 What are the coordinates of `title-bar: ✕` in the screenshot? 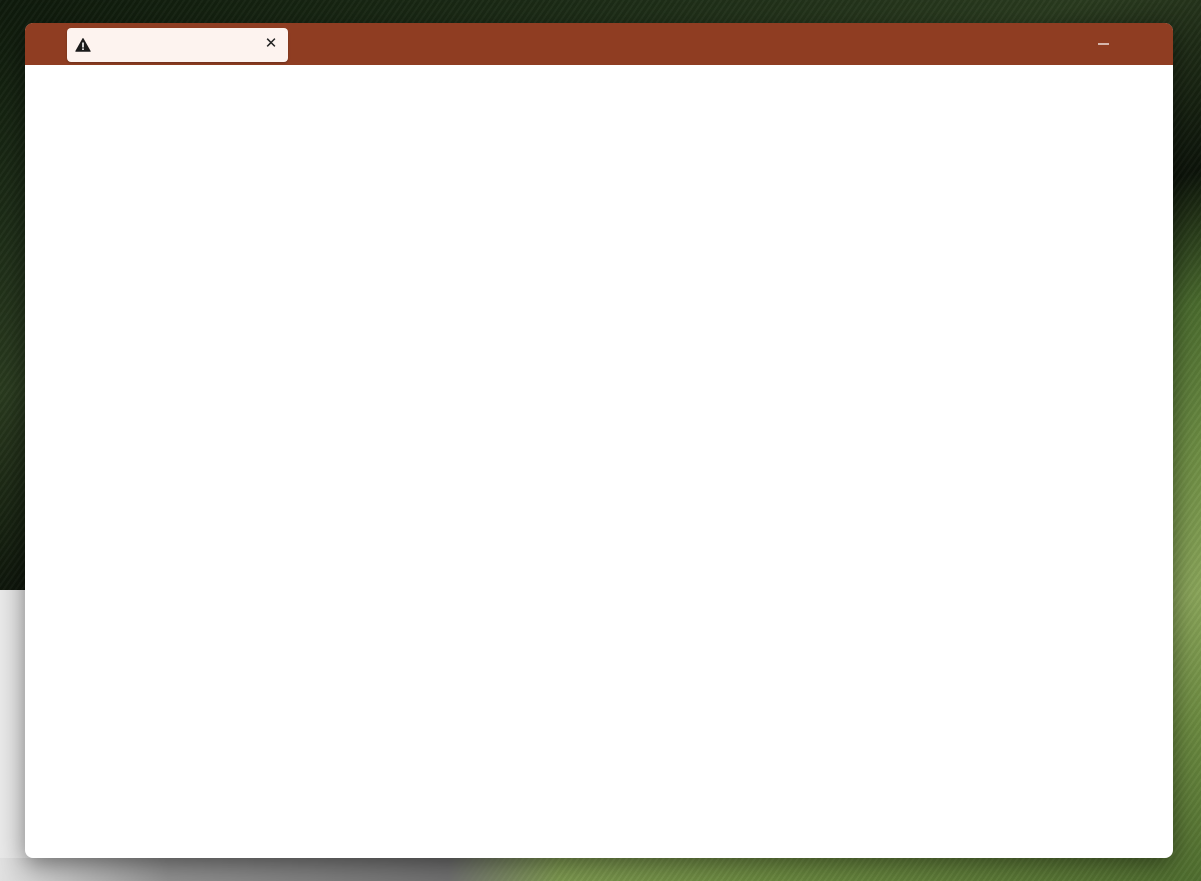 It's located at (599, 44).